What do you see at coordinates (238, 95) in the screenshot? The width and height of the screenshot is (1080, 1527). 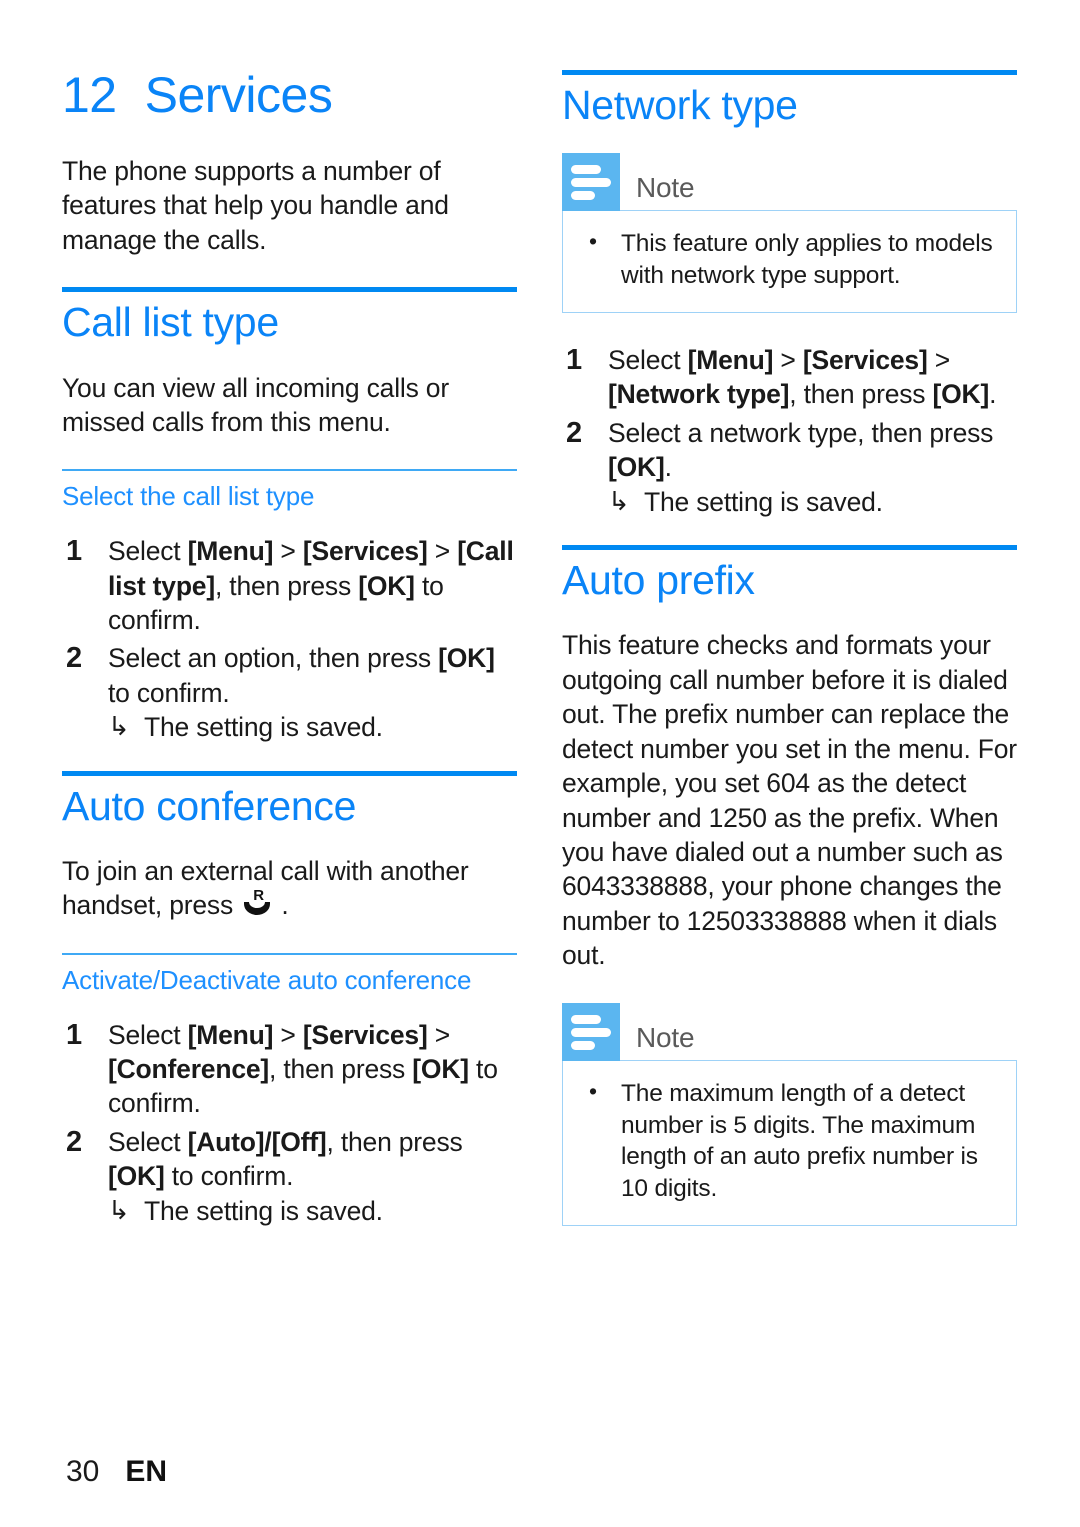 I see `chapter-title-text: Services` at bounding box center [238, 95].